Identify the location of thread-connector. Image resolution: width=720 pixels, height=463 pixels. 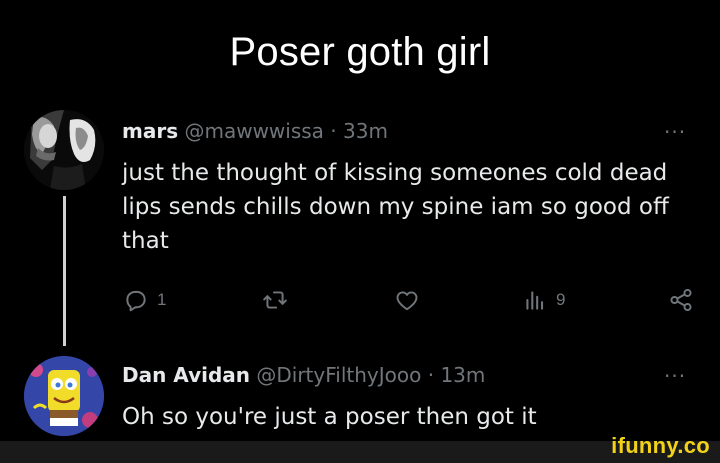
(64, 271).